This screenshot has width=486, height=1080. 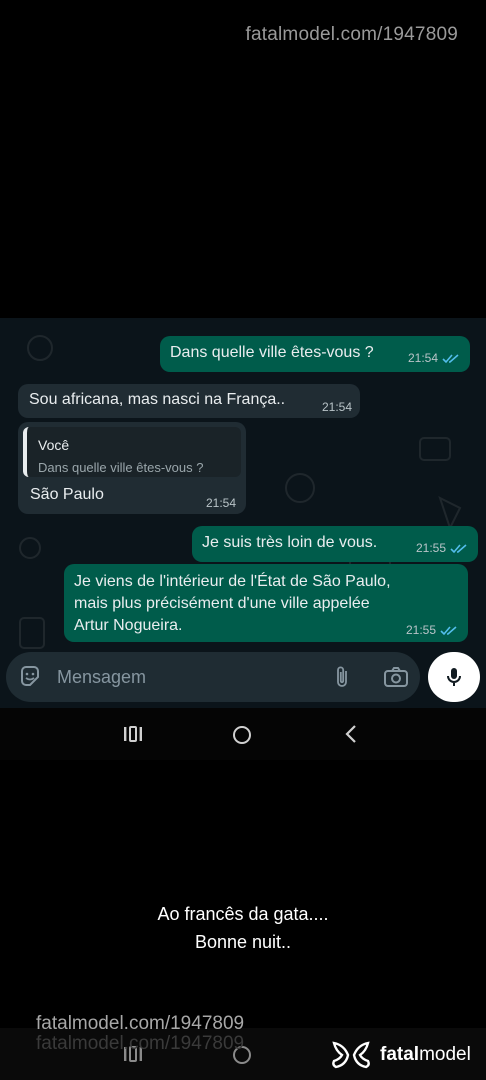 I want to click on message-line: Artur Nogueira., so click(x=128, y=625).